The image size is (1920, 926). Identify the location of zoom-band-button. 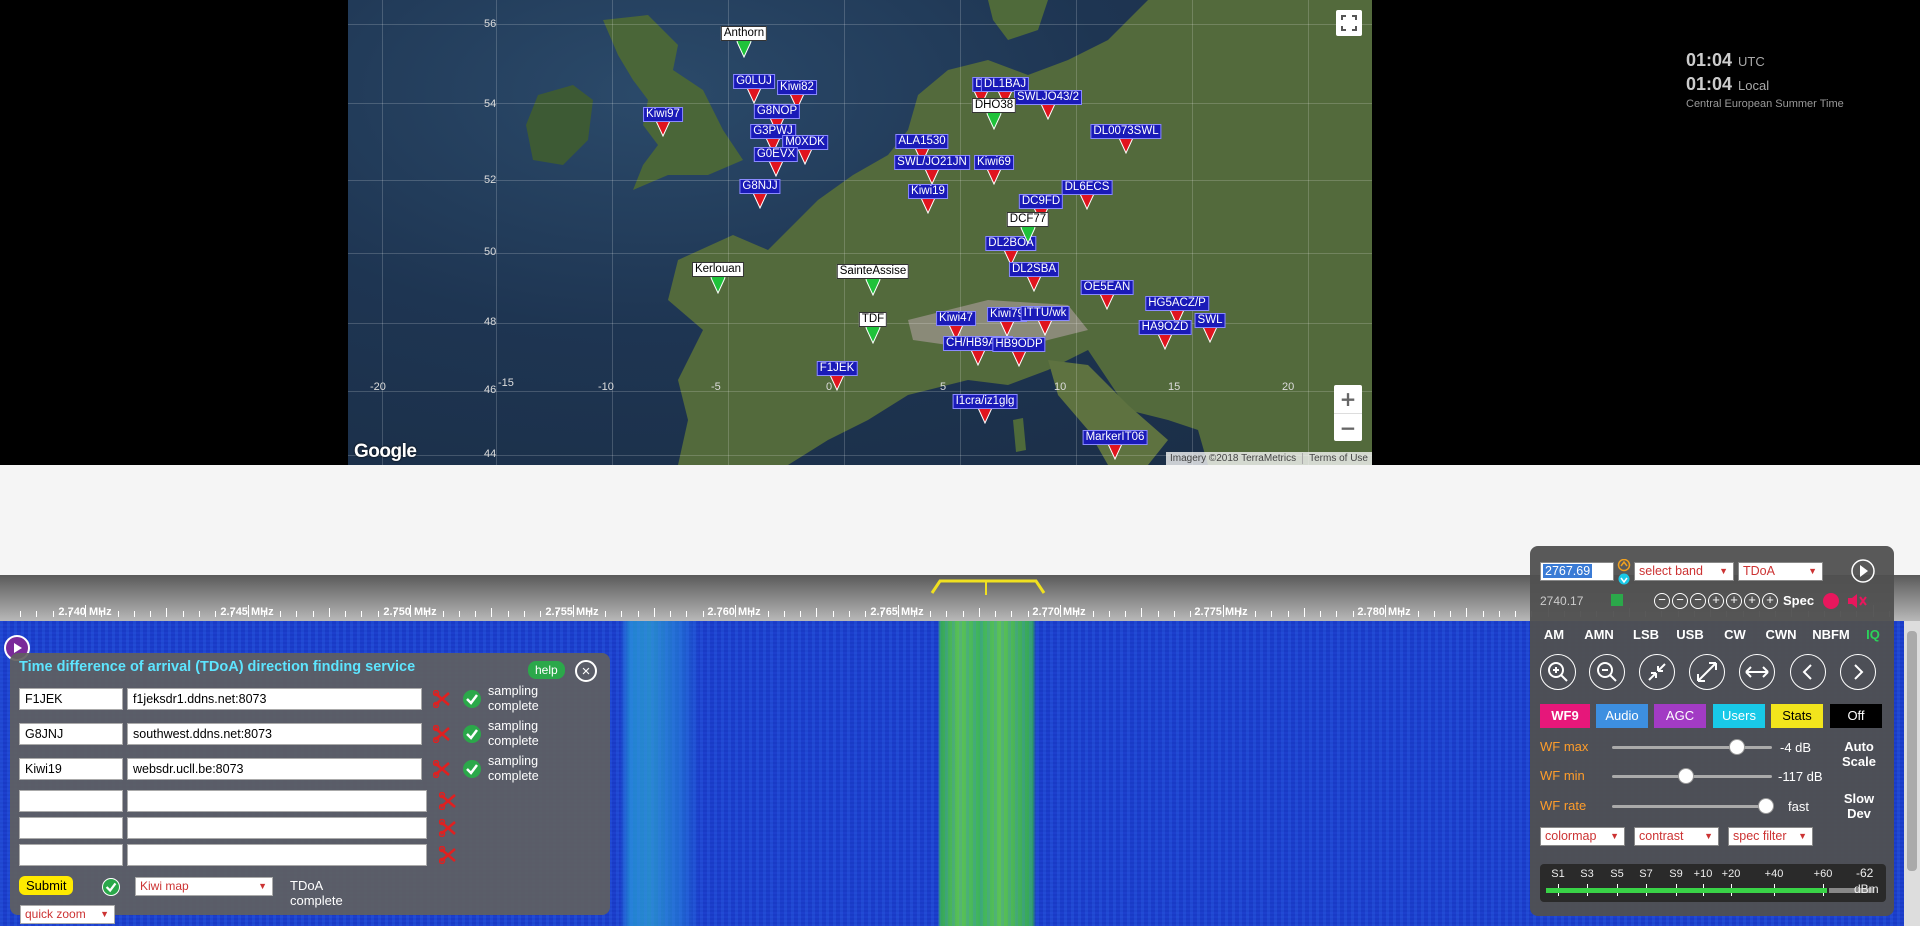
(1757, 672).